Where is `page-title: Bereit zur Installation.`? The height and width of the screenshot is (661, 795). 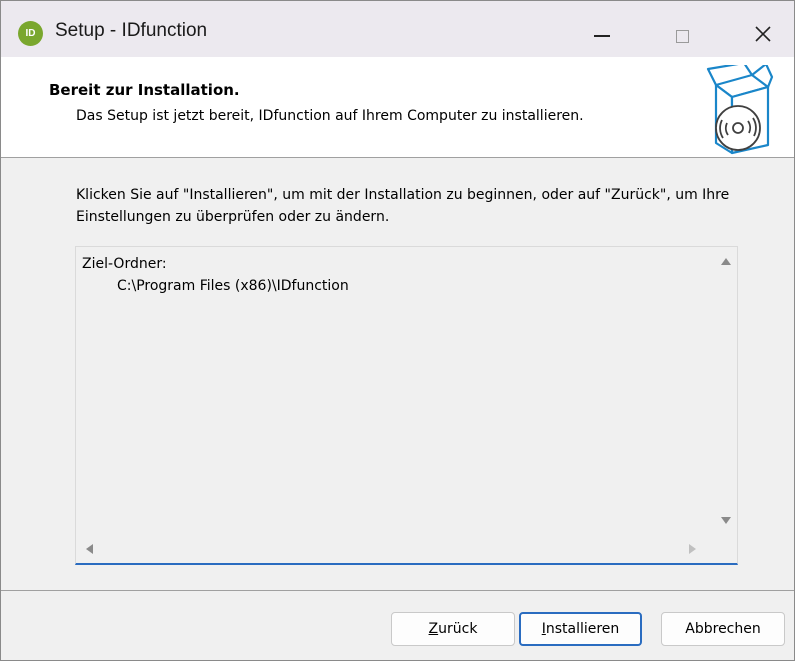
page-title: Bereit zur Installation. is located at coordinates (144, 90).